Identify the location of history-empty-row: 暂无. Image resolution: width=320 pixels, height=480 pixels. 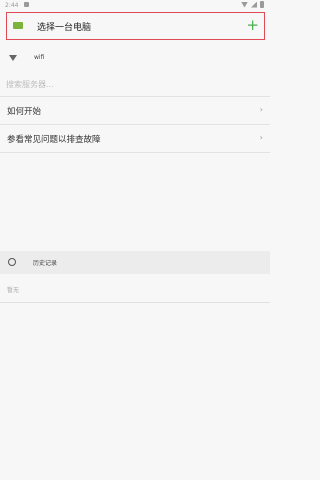
(135, 289).